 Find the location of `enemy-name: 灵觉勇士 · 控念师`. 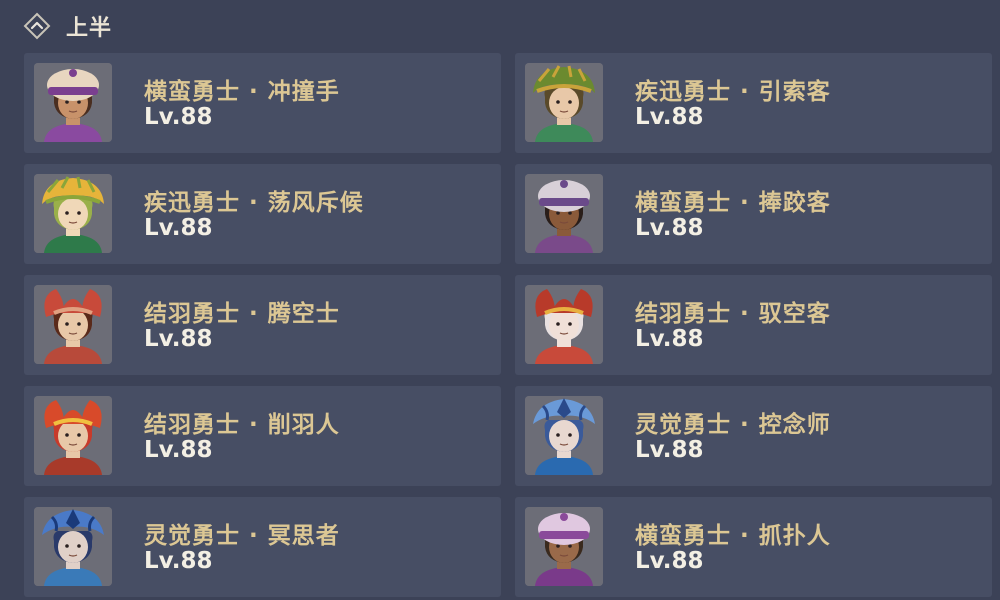

enemy-name: 灵觉勇士 · 控念师 is located at coordinates (733, 425).